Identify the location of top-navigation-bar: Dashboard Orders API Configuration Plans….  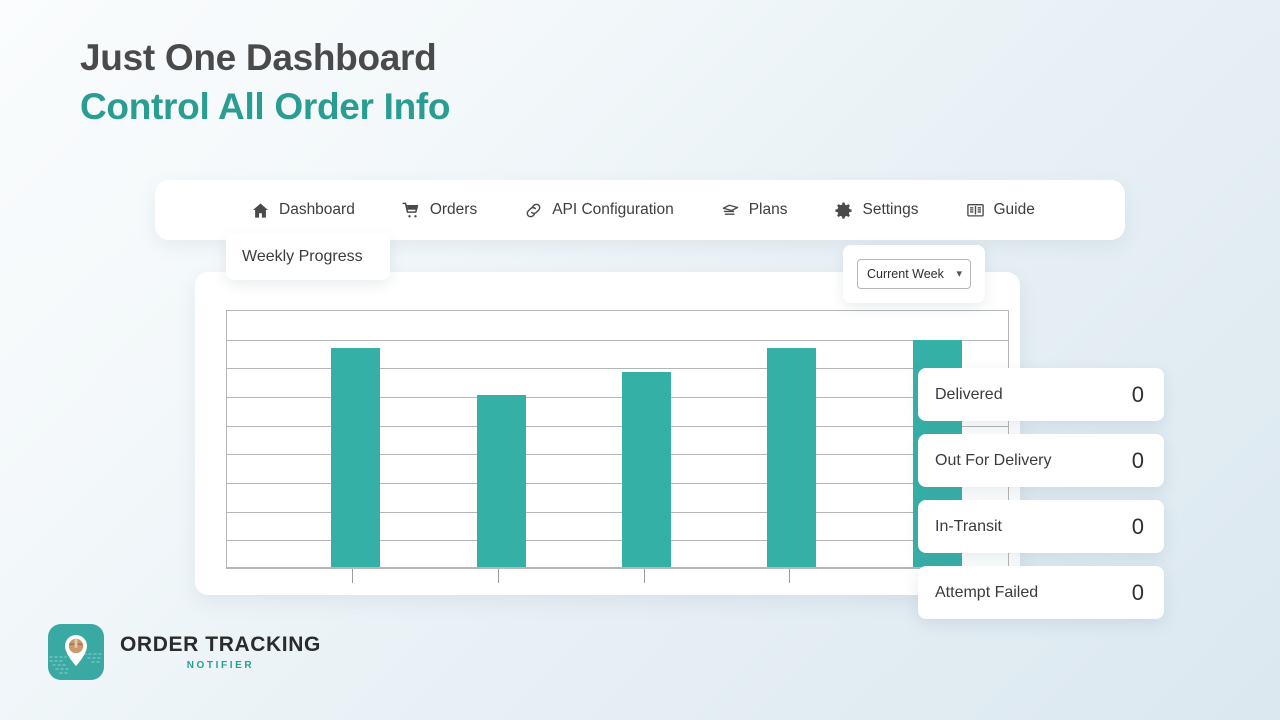
(640, 210).